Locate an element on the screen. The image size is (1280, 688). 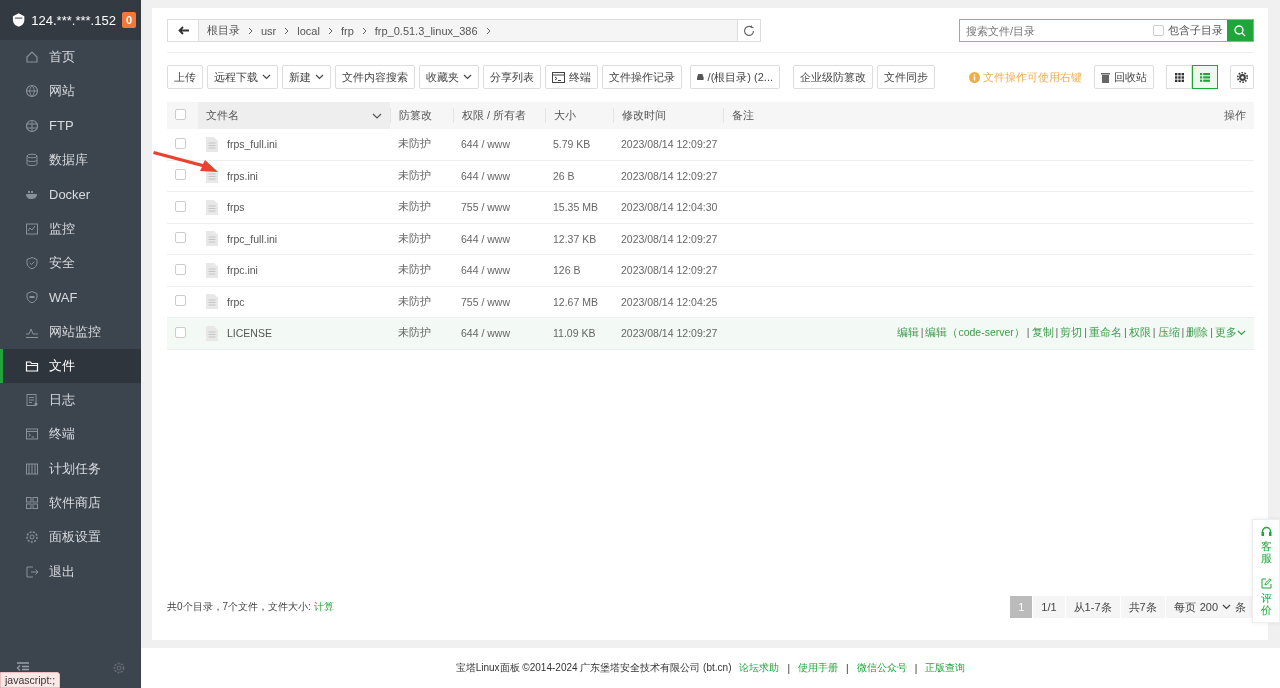
recycle-bin-button: 回收站 is located at coordinates (1124, 77).